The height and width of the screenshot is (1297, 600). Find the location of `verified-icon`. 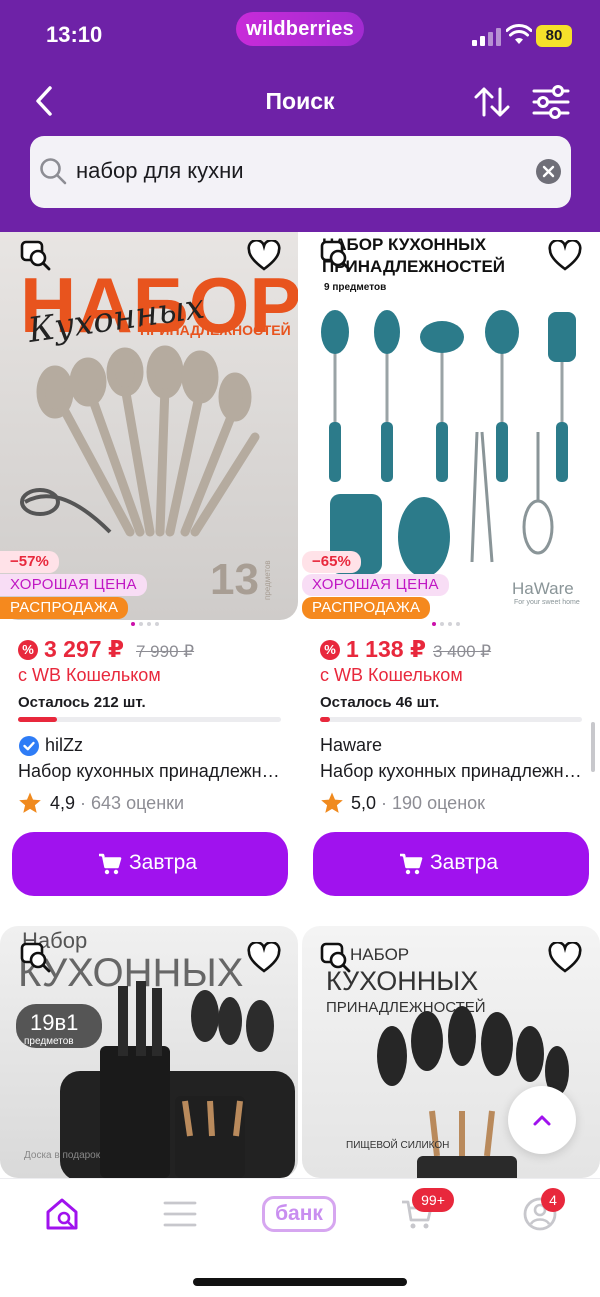

verified-icon is located at coordinates (29, 746).